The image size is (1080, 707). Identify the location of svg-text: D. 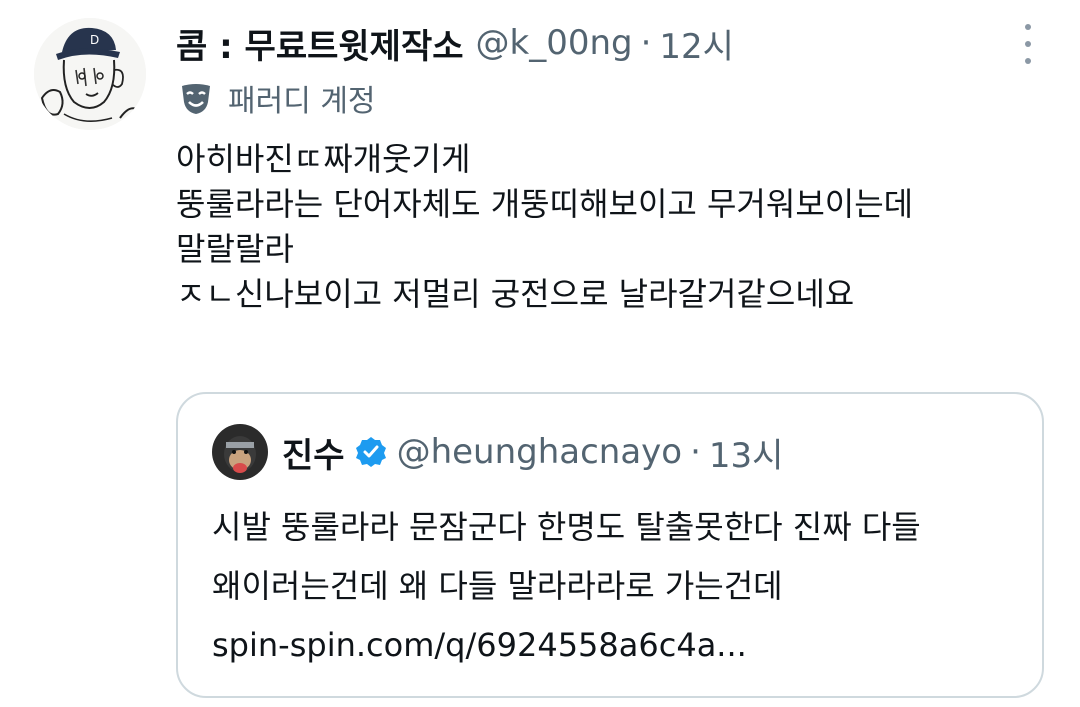
(94, 40).